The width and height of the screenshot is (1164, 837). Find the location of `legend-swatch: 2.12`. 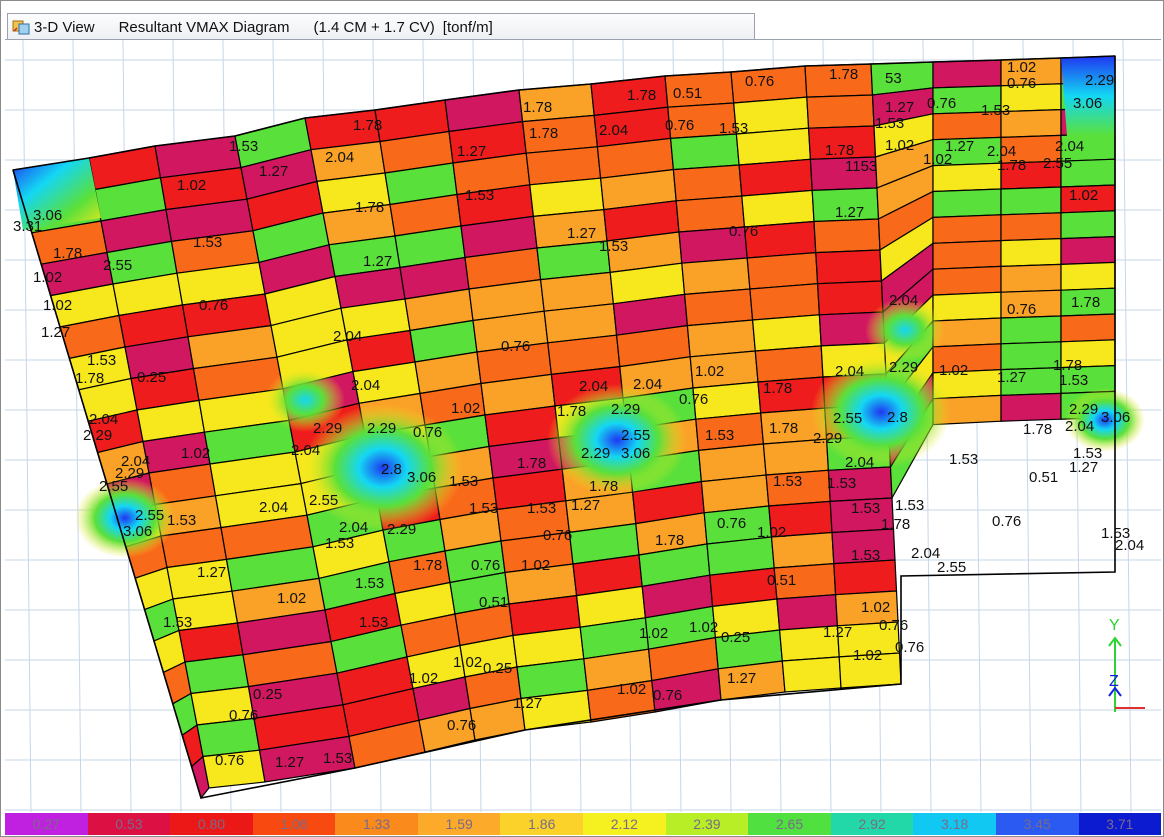

legend-swatch: 2.12 is located at coordinates (624, 824).